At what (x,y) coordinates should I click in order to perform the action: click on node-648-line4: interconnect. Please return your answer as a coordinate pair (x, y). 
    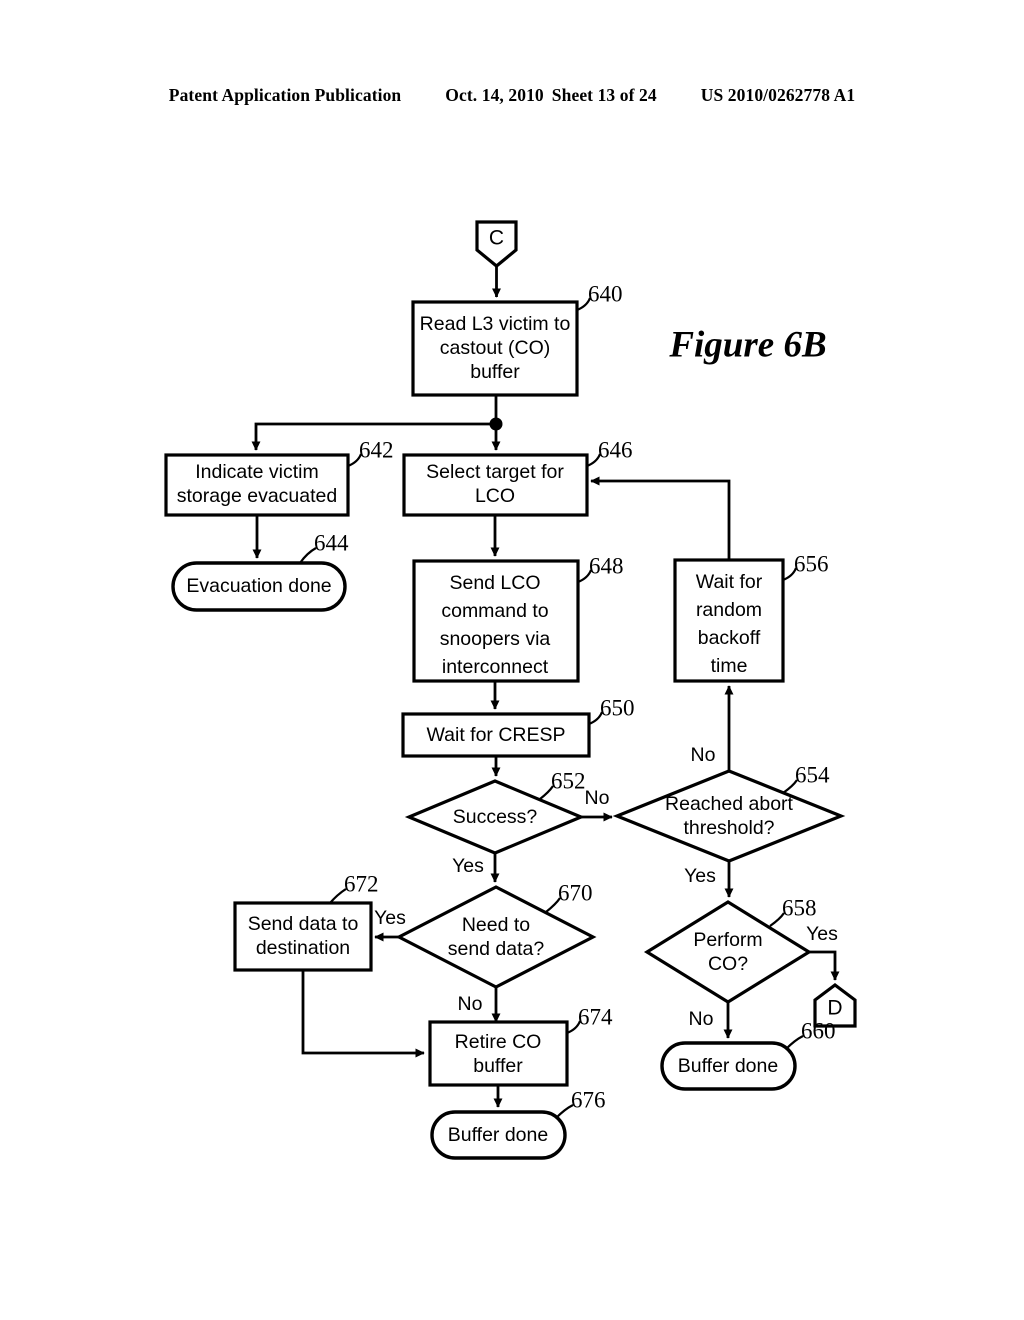
    Looking at the image, I should click on (495, 667).